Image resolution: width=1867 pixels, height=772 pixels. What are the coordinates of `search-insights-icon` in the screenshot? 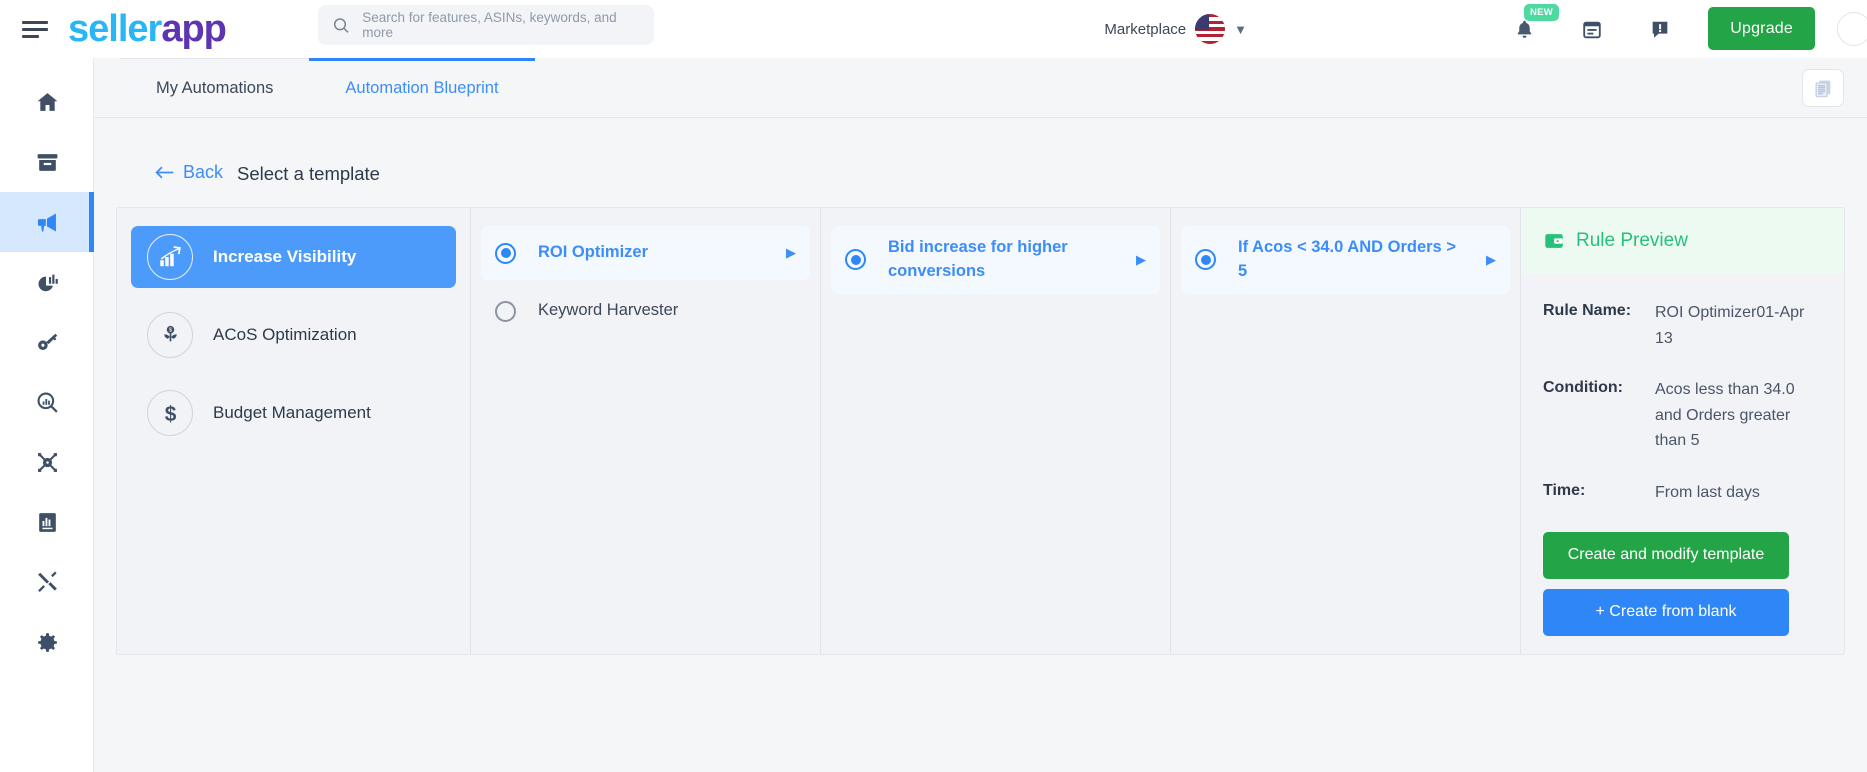 It's located at (47, 402).